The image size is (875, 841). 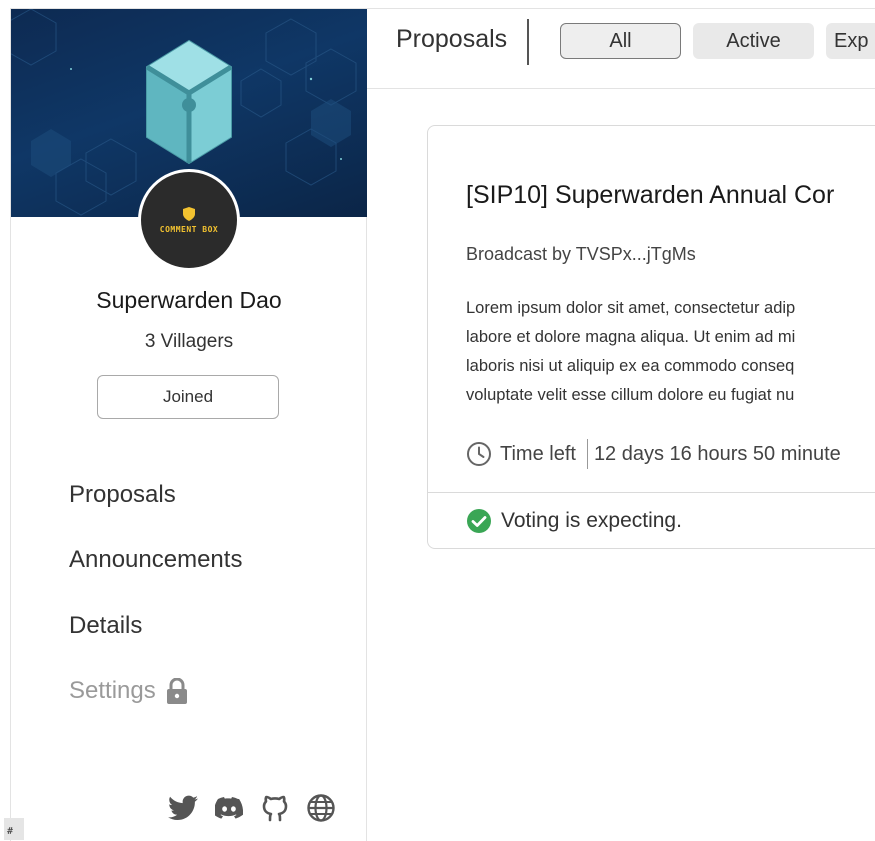 I want to click on discord-icon, so click(x=229, y=808).